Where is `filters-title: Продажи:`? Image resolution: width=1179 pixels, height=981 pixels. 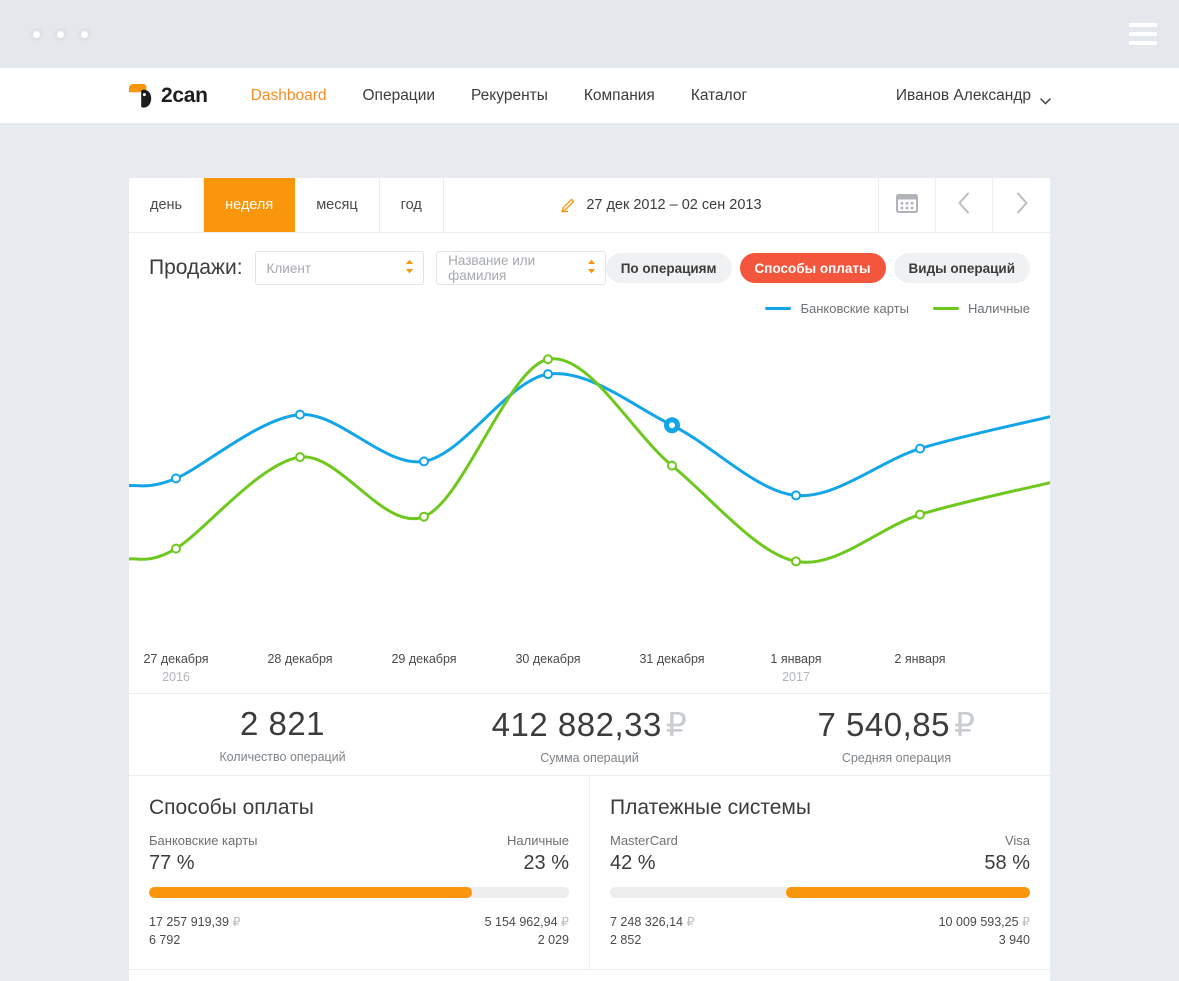 filters-title: Продажи: is located at coordinates (196, 267).